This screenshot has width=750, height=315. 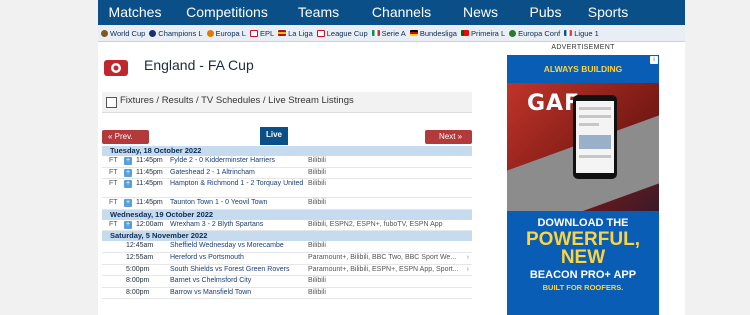 I want to click on league-epl: EPL, so click(x=261, y=33).